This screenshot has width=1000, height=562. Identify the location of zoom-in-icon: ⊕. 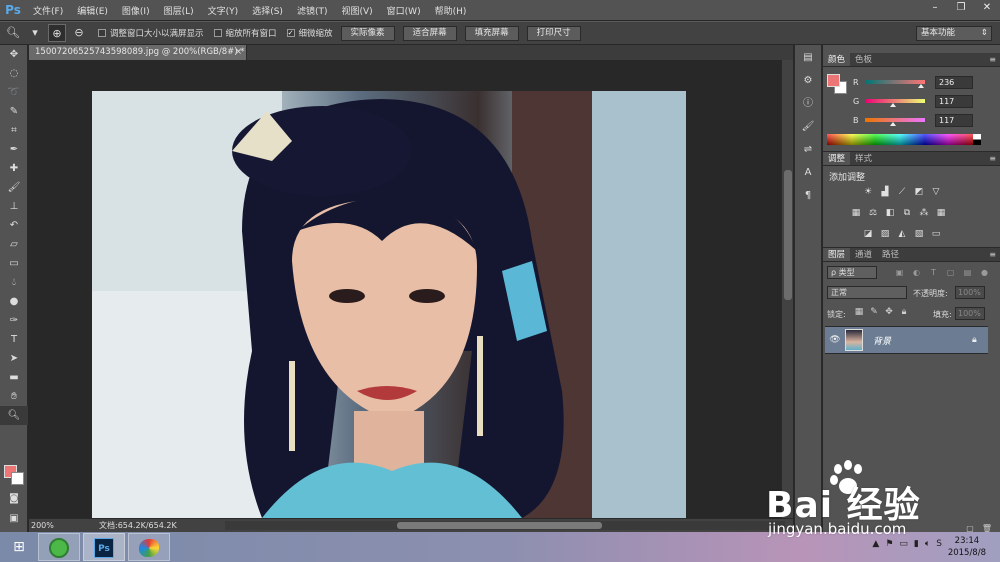
(57, 33).